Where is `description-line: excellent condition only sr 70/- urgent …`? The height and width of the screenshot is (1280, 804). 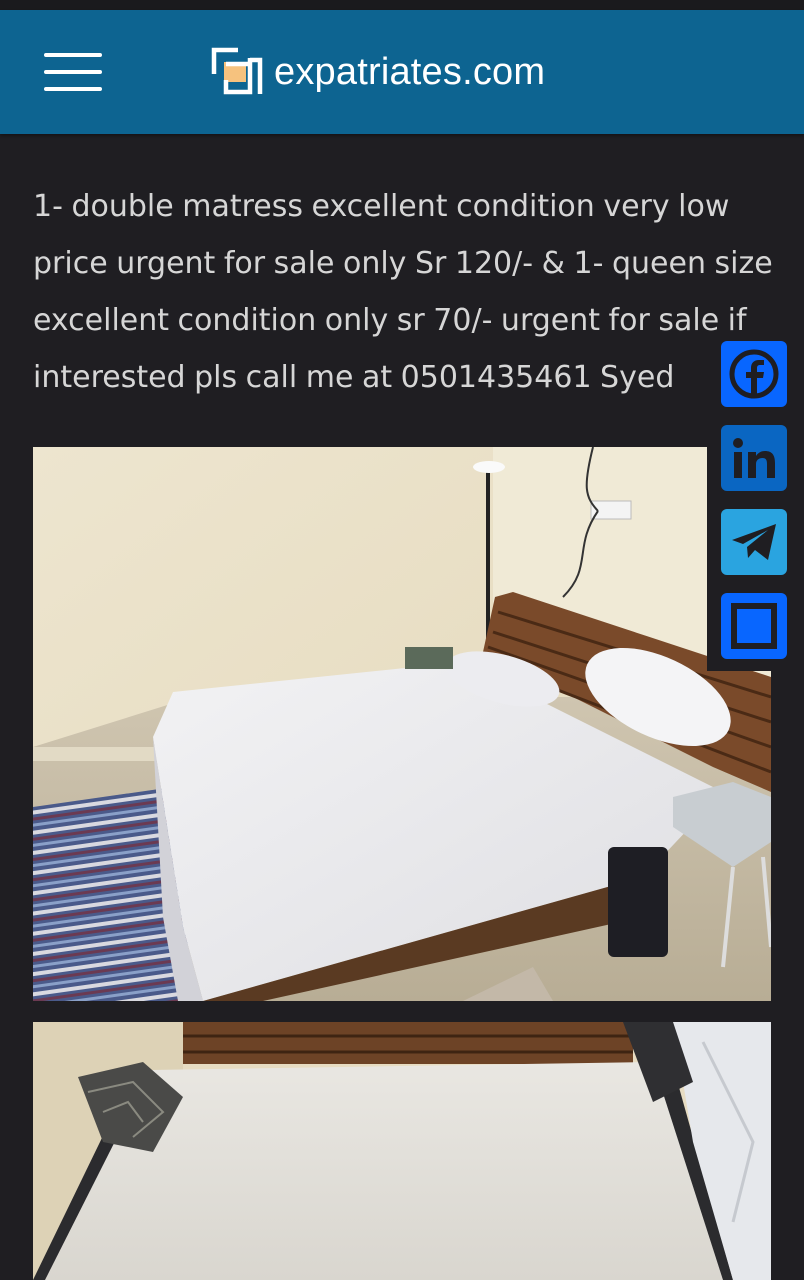
description-line: excellent condition only sr 70/- urgent … is located at coordinates (390, 320).